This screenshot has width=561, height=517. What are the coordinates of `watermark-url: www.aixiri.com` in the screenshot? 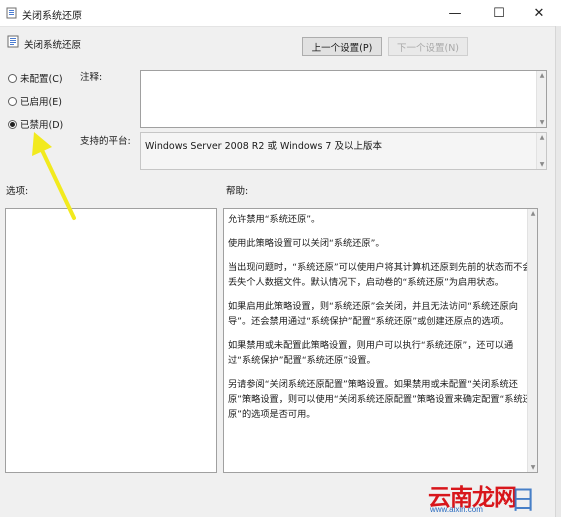 It's located at (456, 509).